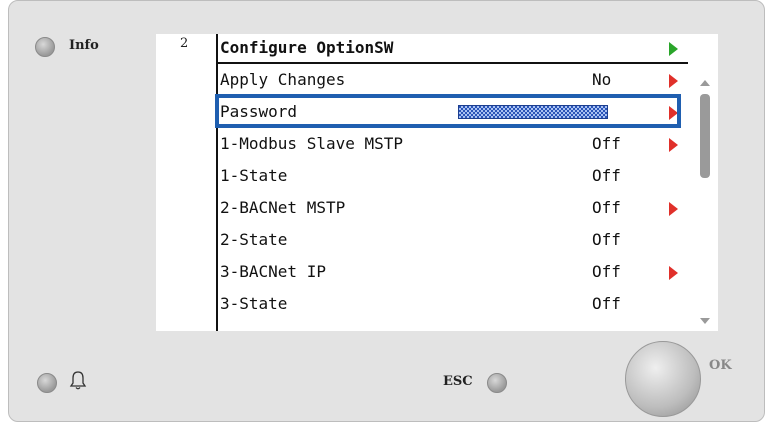 The image size is (766, 423). What do you see at coordinates (273, 271) in the screenshot?
I see `row-label: 3-BACNet IP` at bounding box center [273, 271].